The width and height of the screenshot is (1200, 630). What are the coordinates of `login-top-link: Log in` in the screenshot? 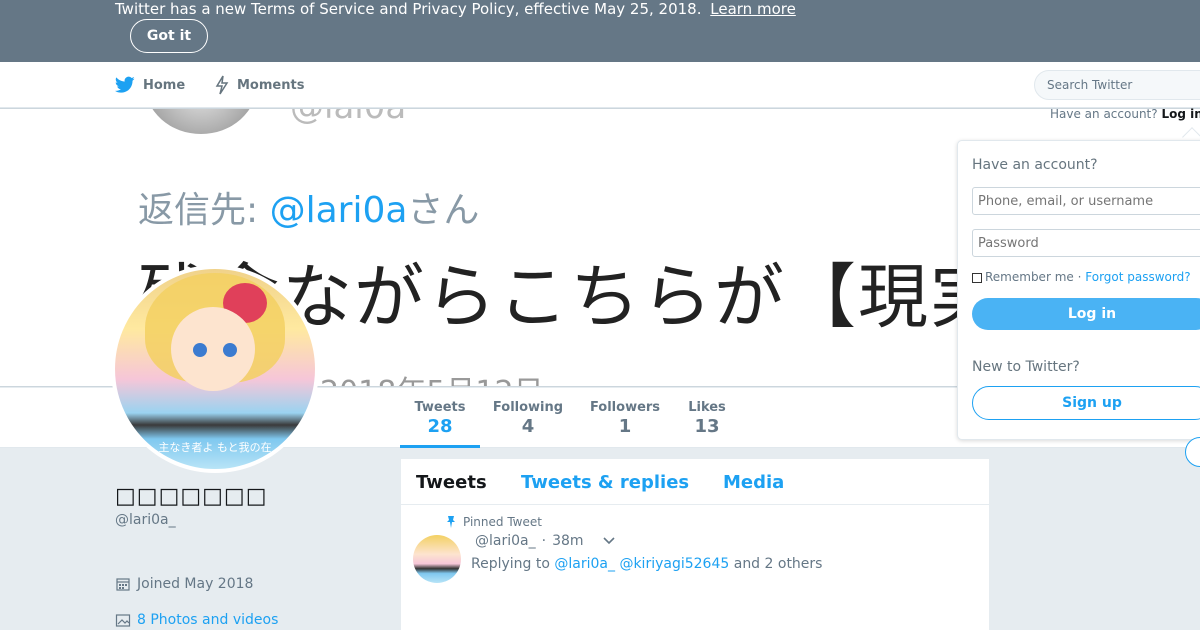 It's located at (1180, 114).